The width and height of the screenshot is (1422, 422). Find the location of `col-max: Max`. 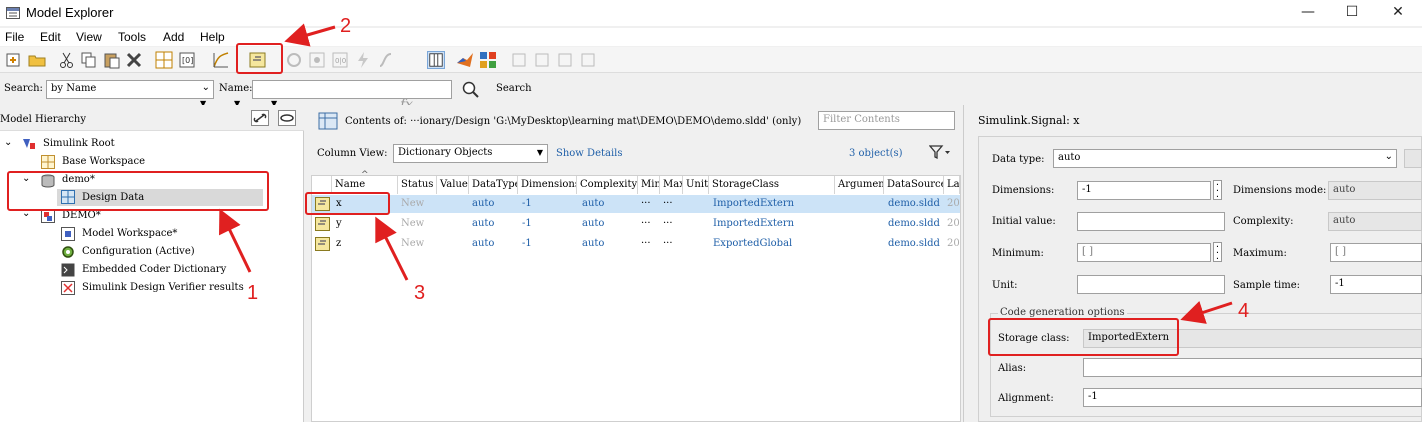

col-max: Max is located at coordinates (671, 185).